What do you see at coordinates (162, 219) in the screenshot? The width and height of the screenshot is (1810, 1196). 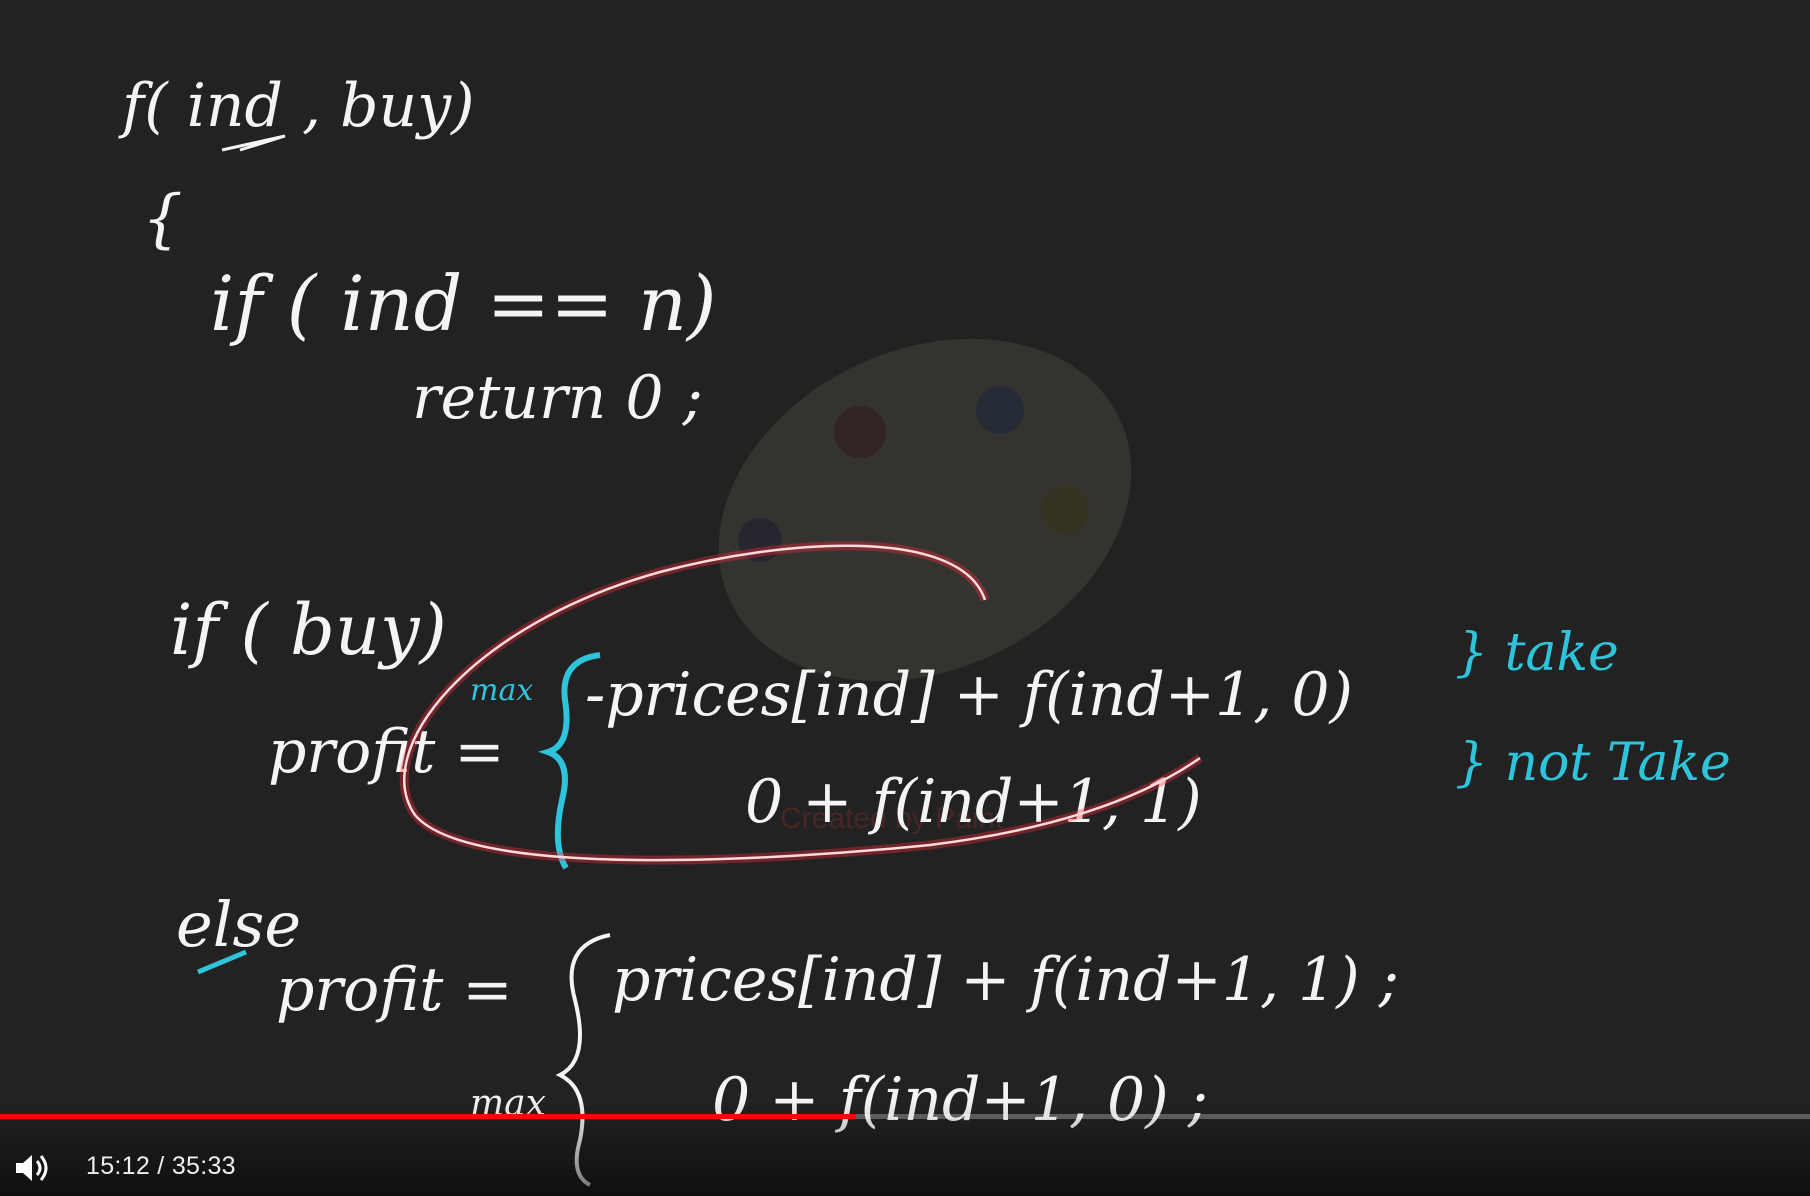 I see `open-brace: {` at bounding box center [162, 219].